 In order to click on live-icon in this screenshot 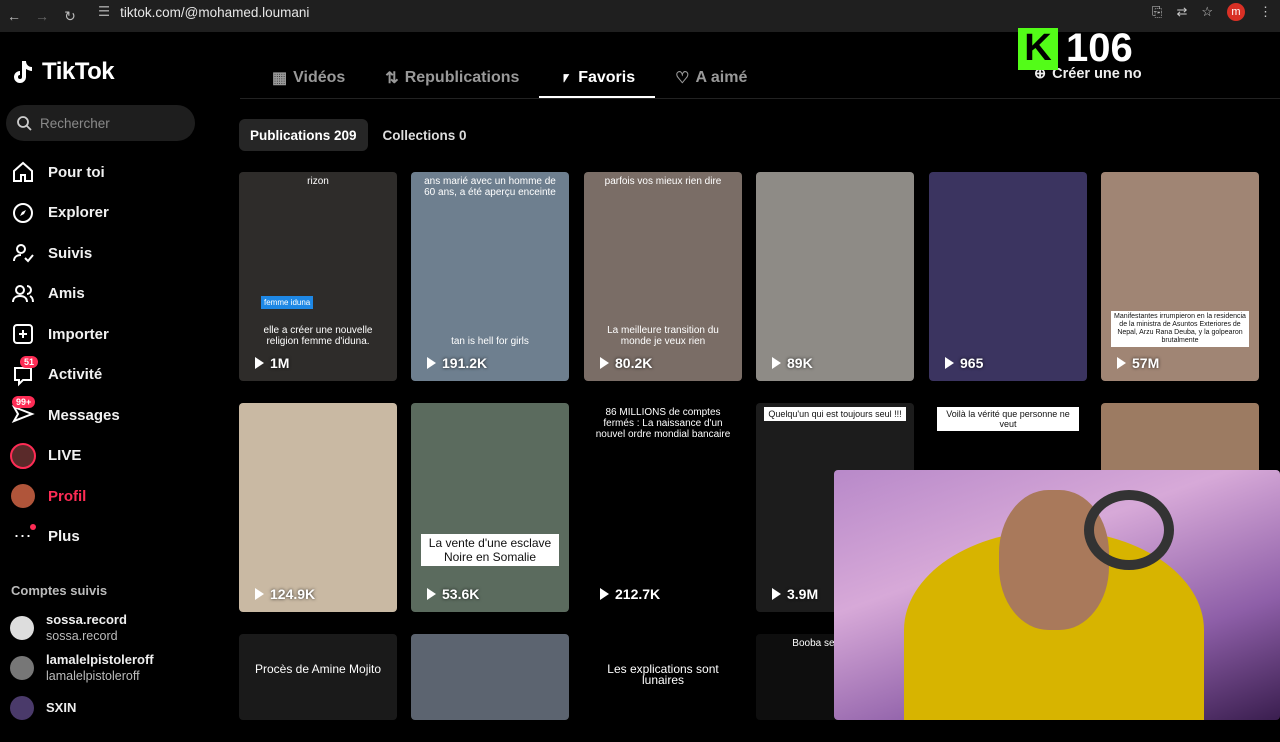, I will do `click(23, 455)`.